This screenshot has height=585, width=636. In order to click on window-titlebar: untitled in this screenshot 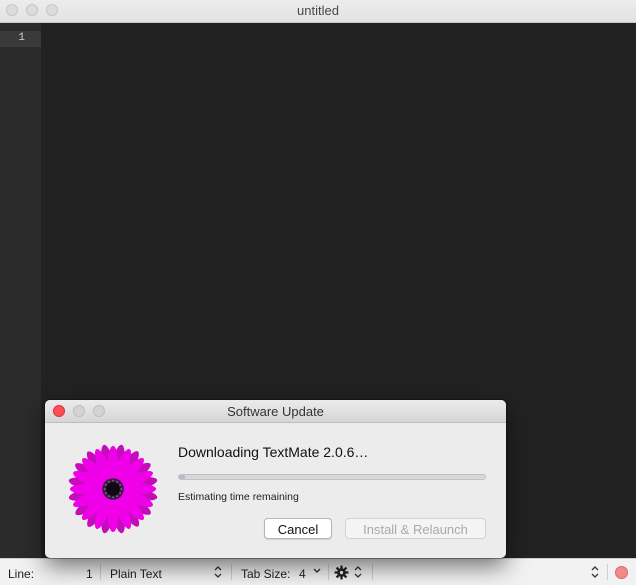, I will do `click(318, 11)`.